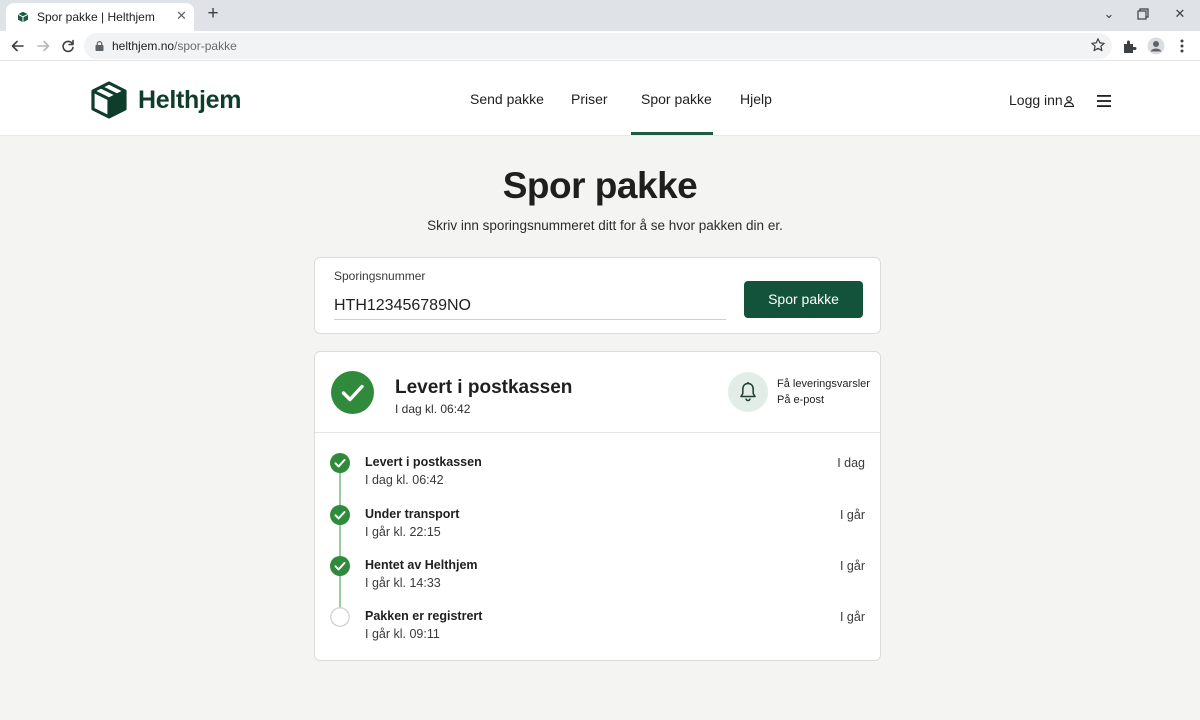 This screenshot has height=720, width=1200. I want to click on timeline-step-day: I dag, so click(851, 463).